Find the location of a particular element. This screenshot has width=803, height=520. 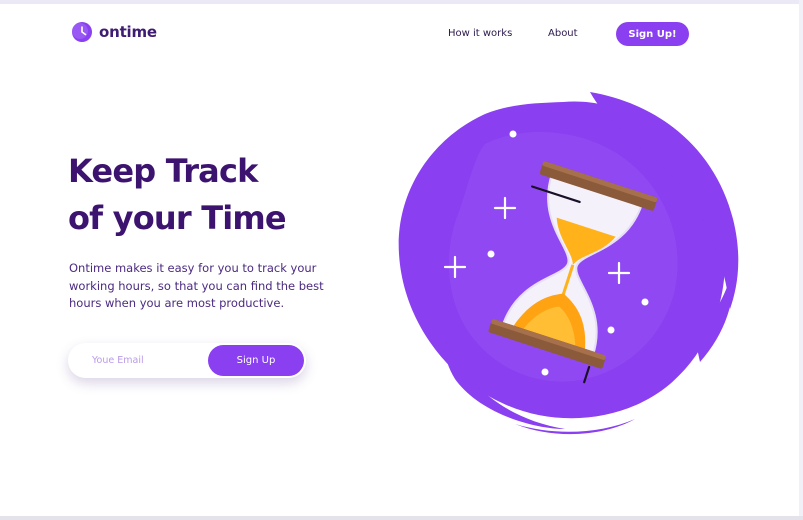

logo: ontime is located at coordinates (114, 32).